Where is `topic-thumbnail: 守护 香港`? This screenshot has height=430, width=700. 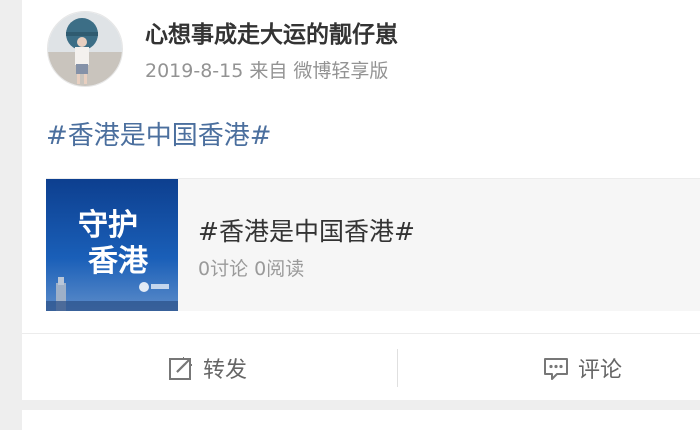
topic-thumbnail: 守护 香港 is located at coordinates (112, 245).